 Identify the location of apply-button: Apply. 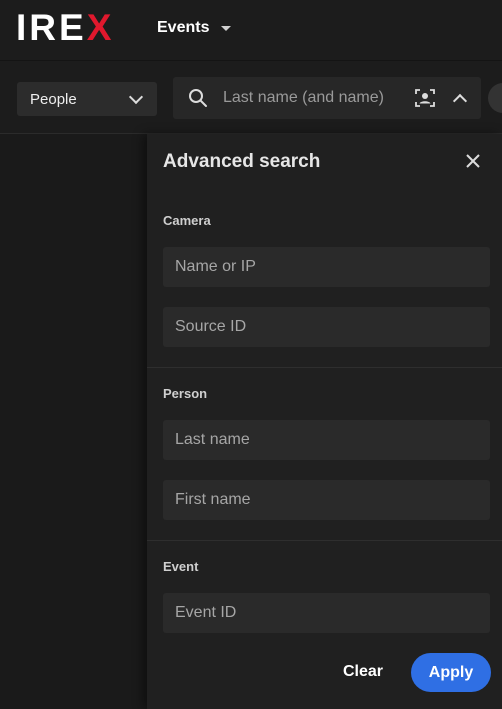
(451, 672).